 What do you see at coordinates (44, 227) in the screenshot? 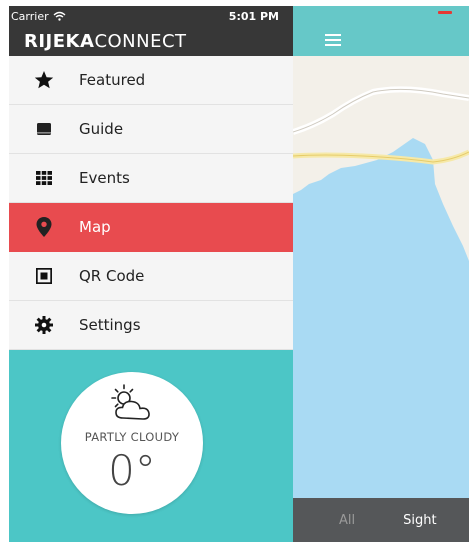
I see `map-pin-icon` at bounding box center [44, 227].